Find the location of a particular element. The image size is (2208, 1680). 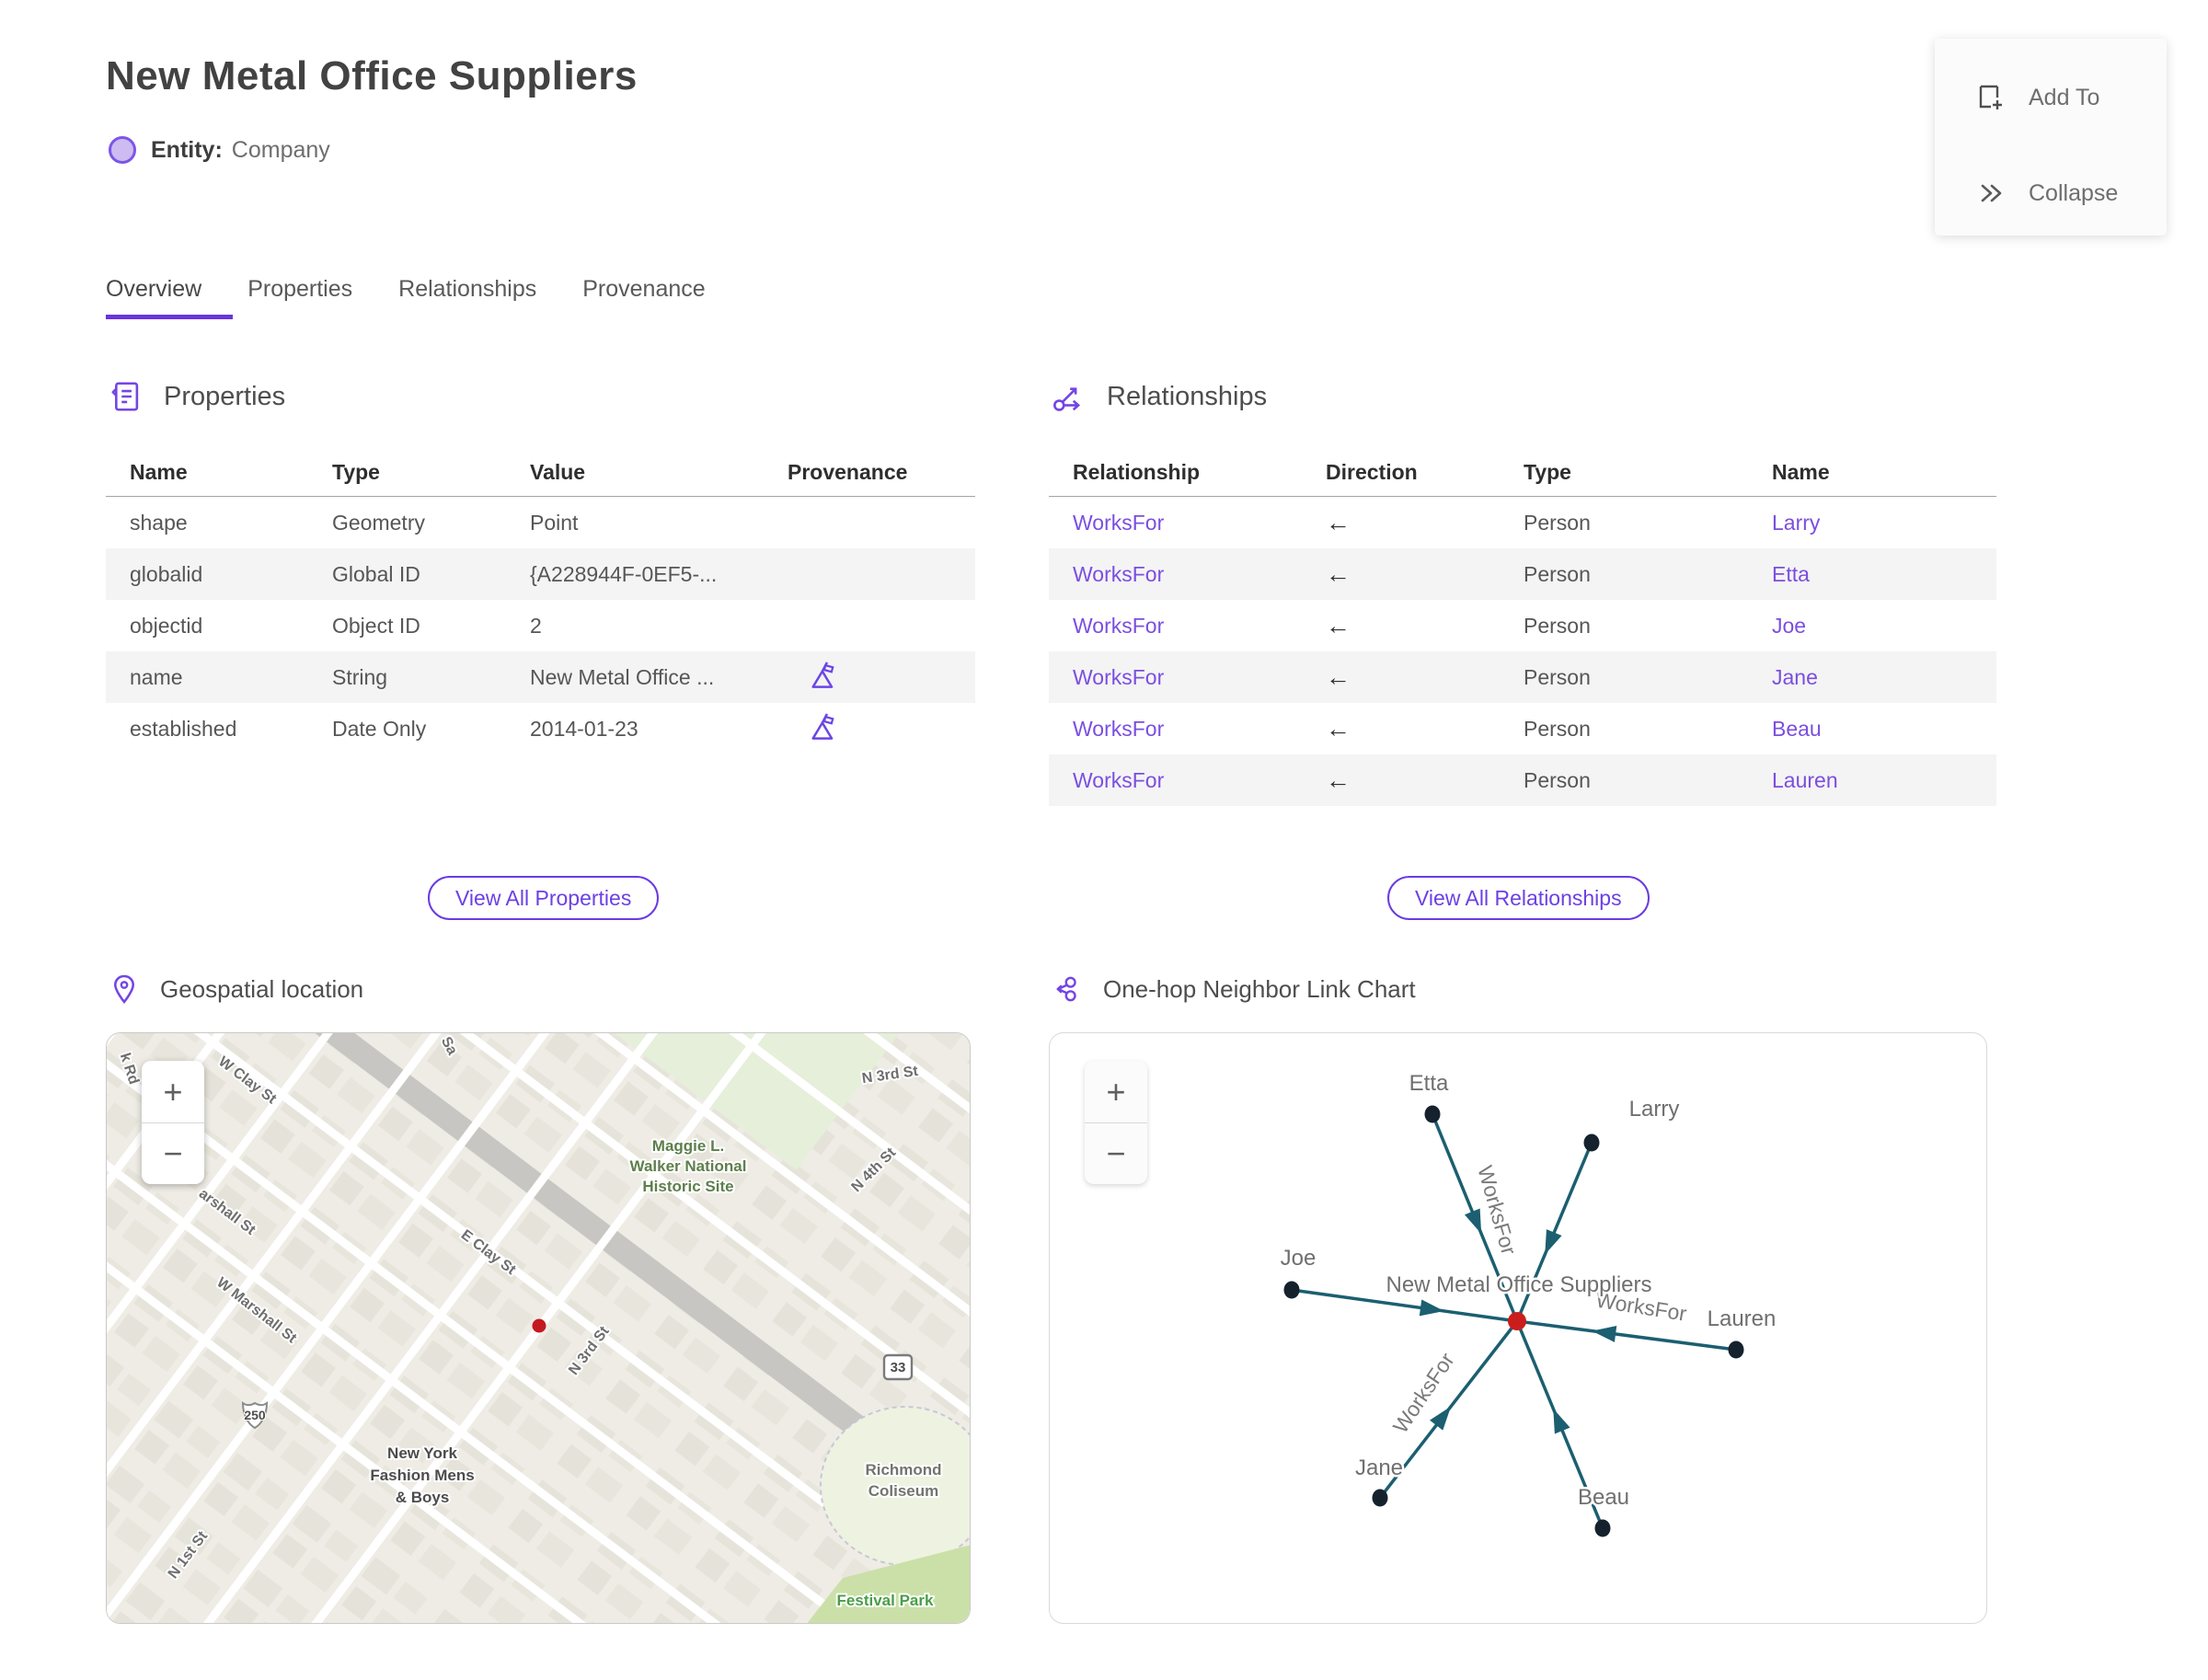

edge-arrowhead is located at coordinates (1553, 1242).